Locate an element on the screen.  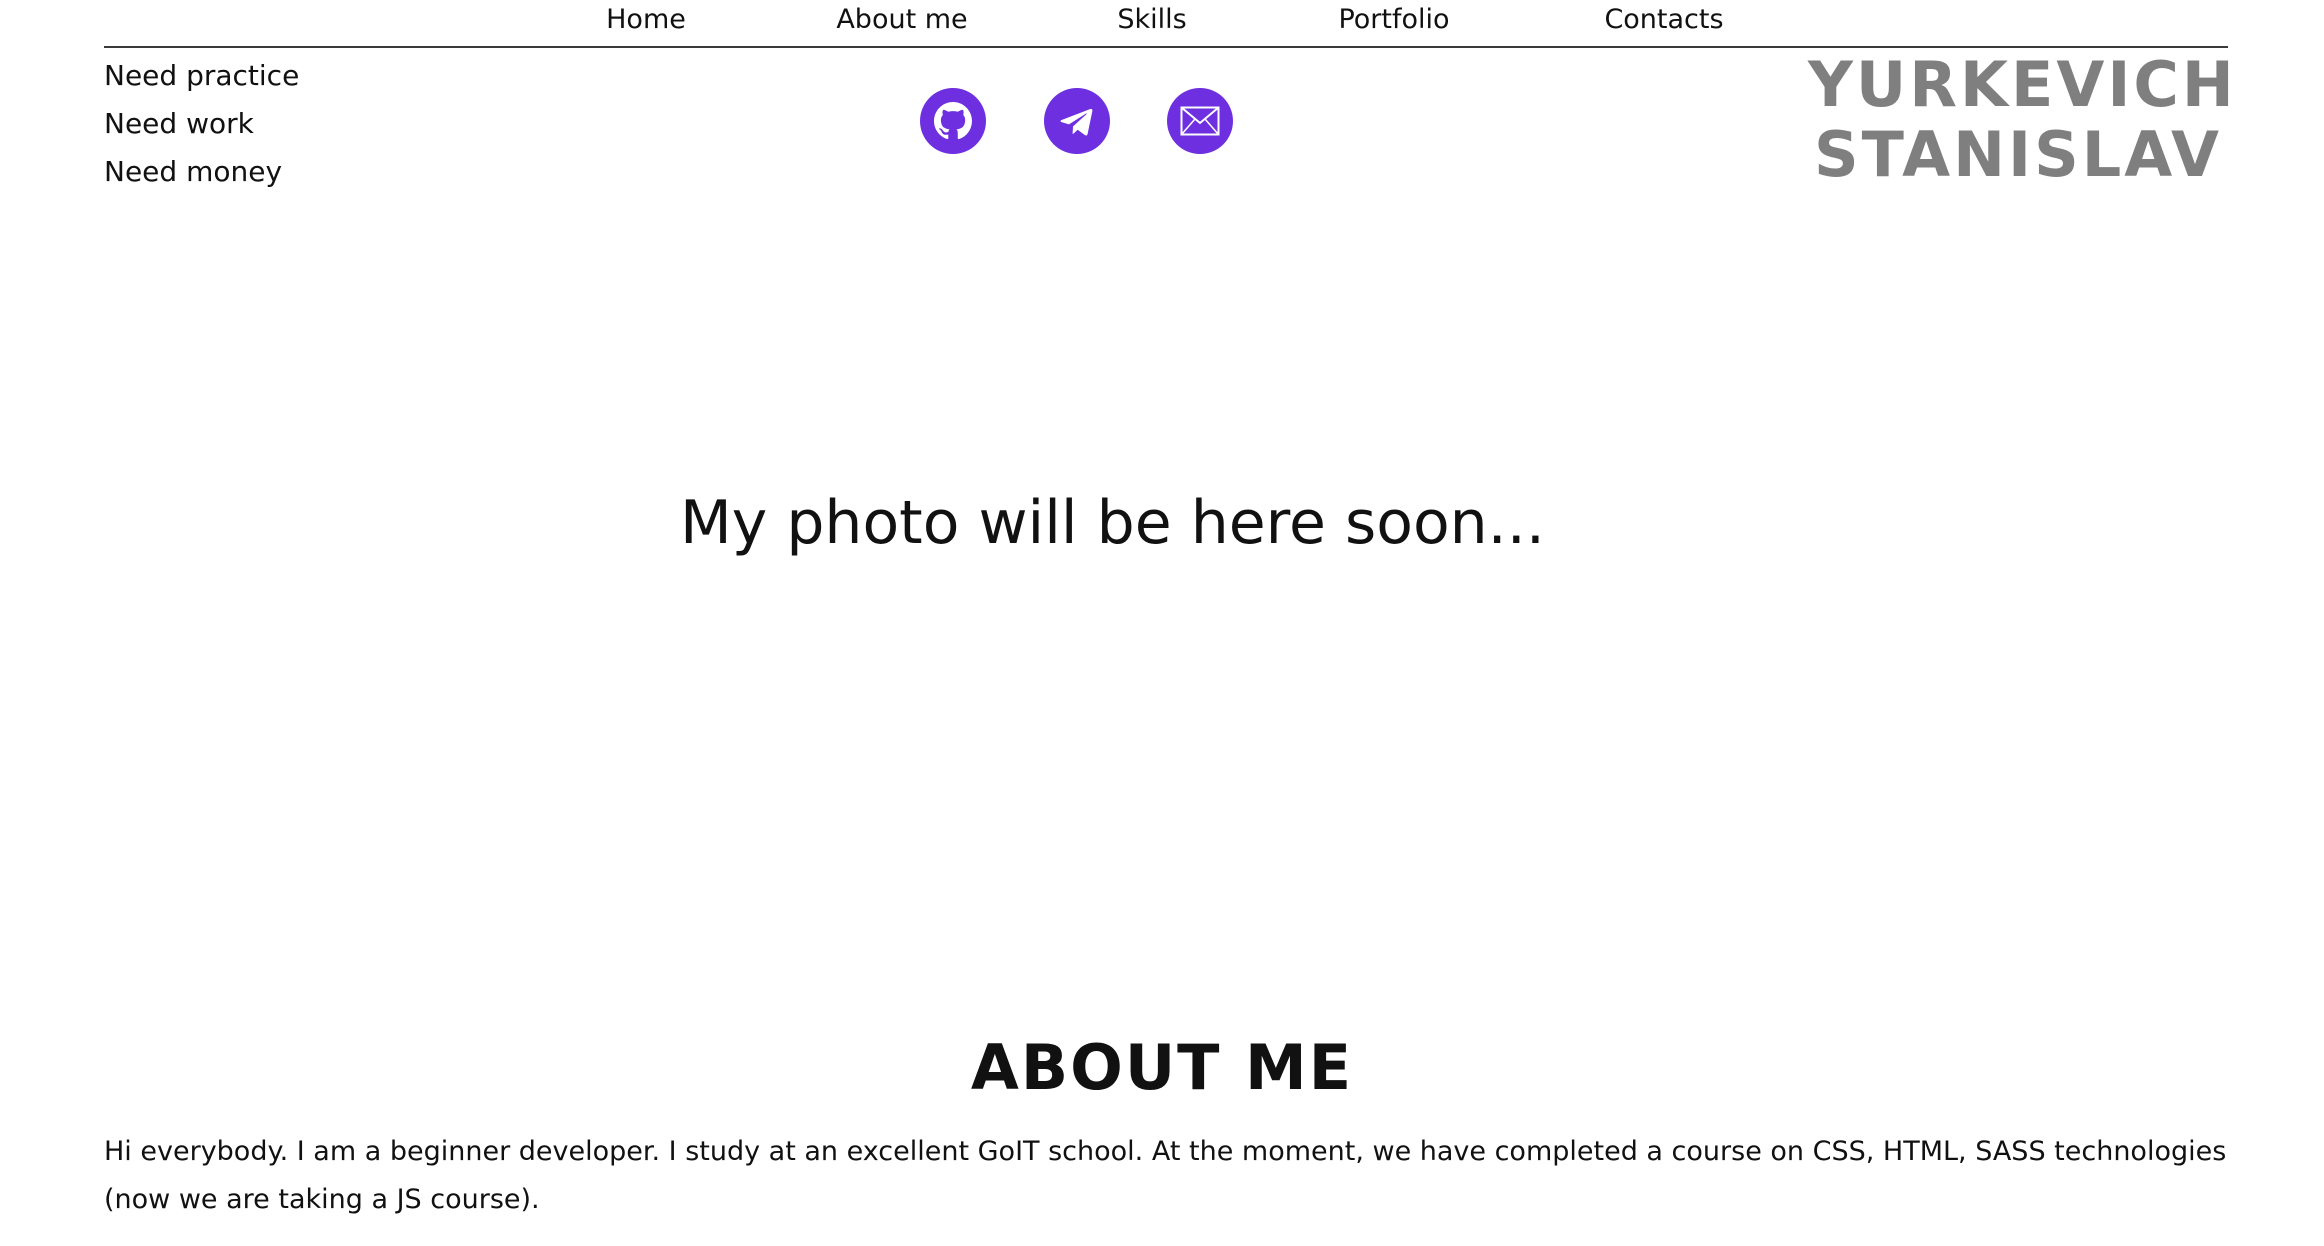
telegram-icon is located at coordinates (1076, 122).